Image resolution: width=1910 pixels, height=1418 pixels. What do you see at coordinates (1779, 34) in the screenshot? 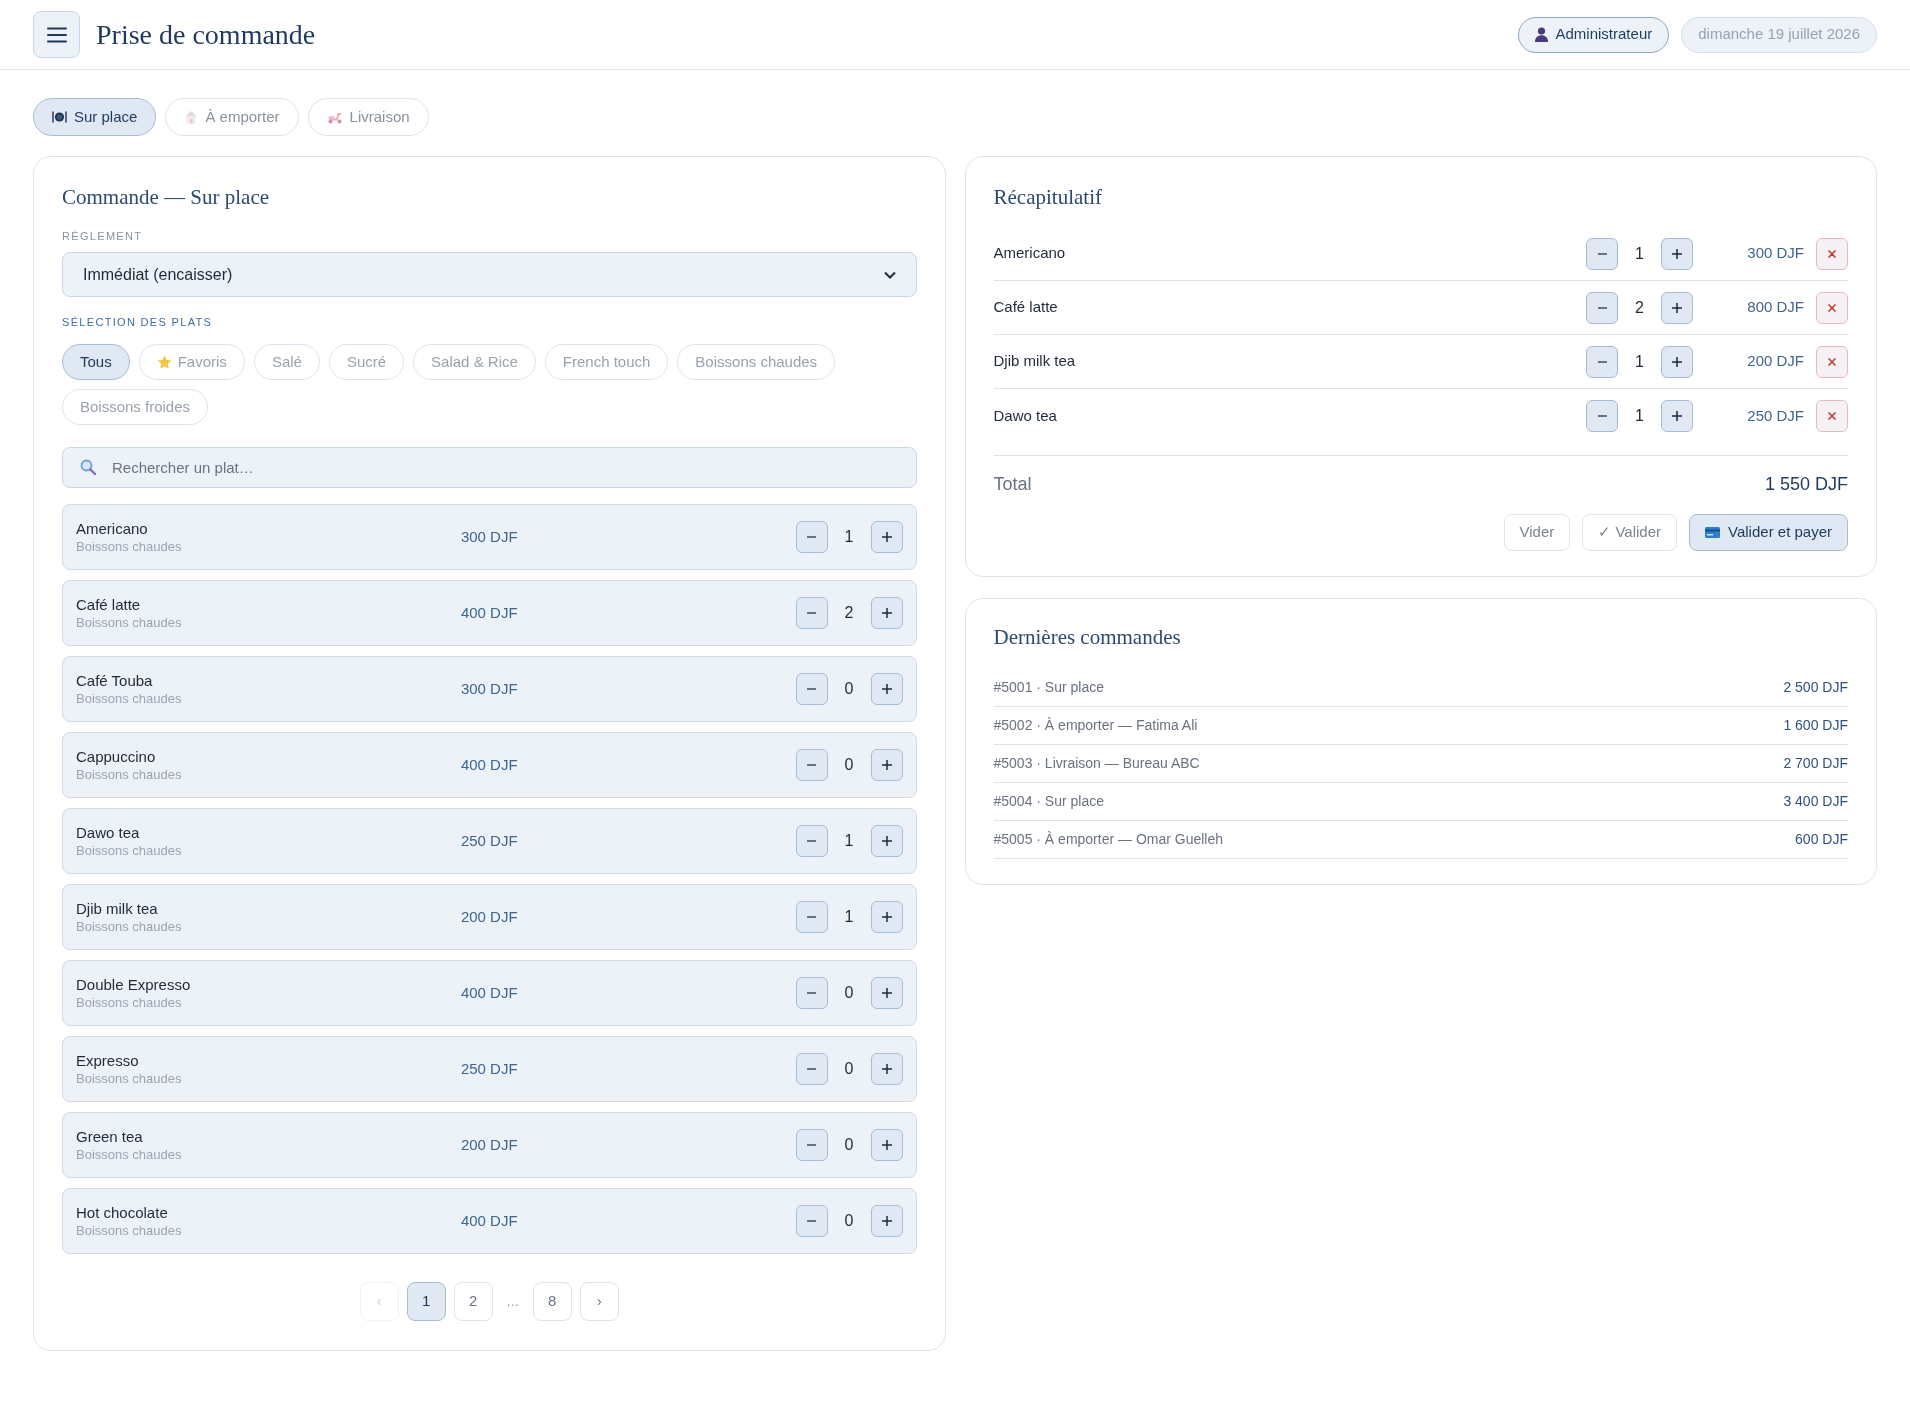
I see `date-badge: dimanche 19 juillet 2026` at bounding box center [1779, 34].